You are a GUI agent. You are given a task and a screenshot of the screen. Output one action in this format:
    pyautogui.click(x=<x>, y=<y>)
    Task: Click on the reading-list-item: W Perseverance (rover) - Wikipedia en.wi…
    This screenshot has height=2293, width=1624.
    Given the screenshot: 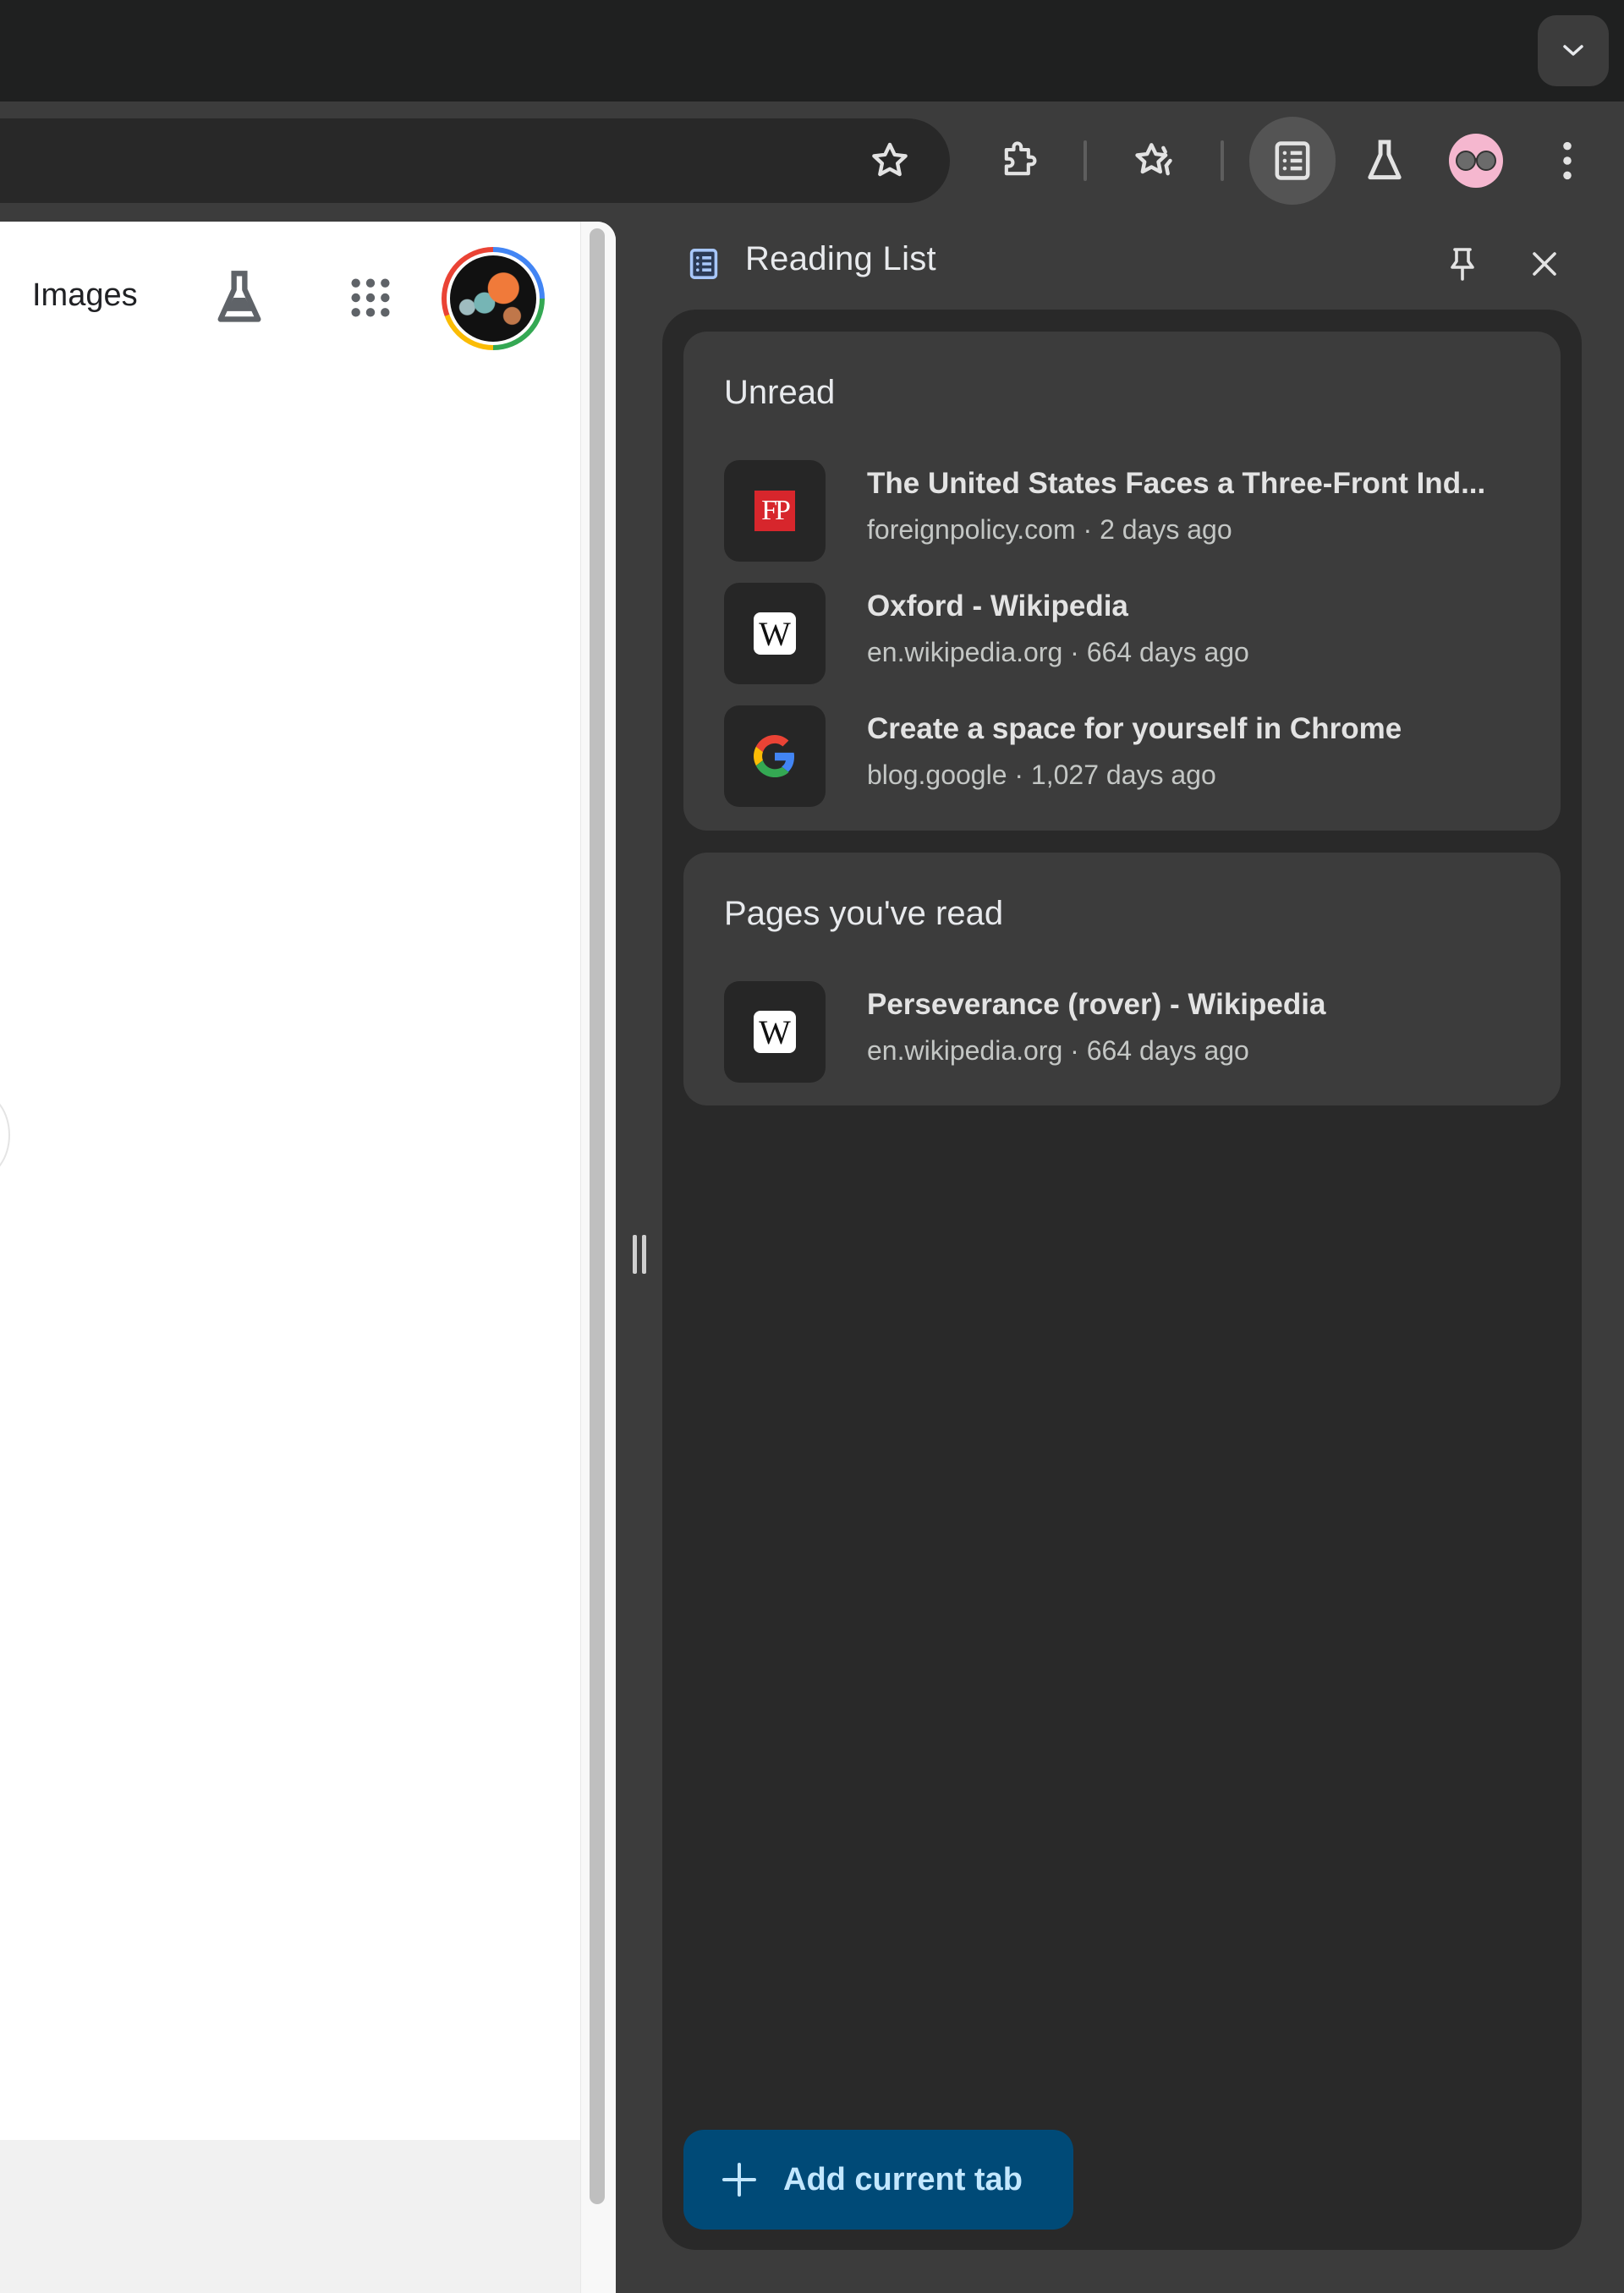 What is the action you would take?
    pyautogui.click(x=1122, y=1032)
    